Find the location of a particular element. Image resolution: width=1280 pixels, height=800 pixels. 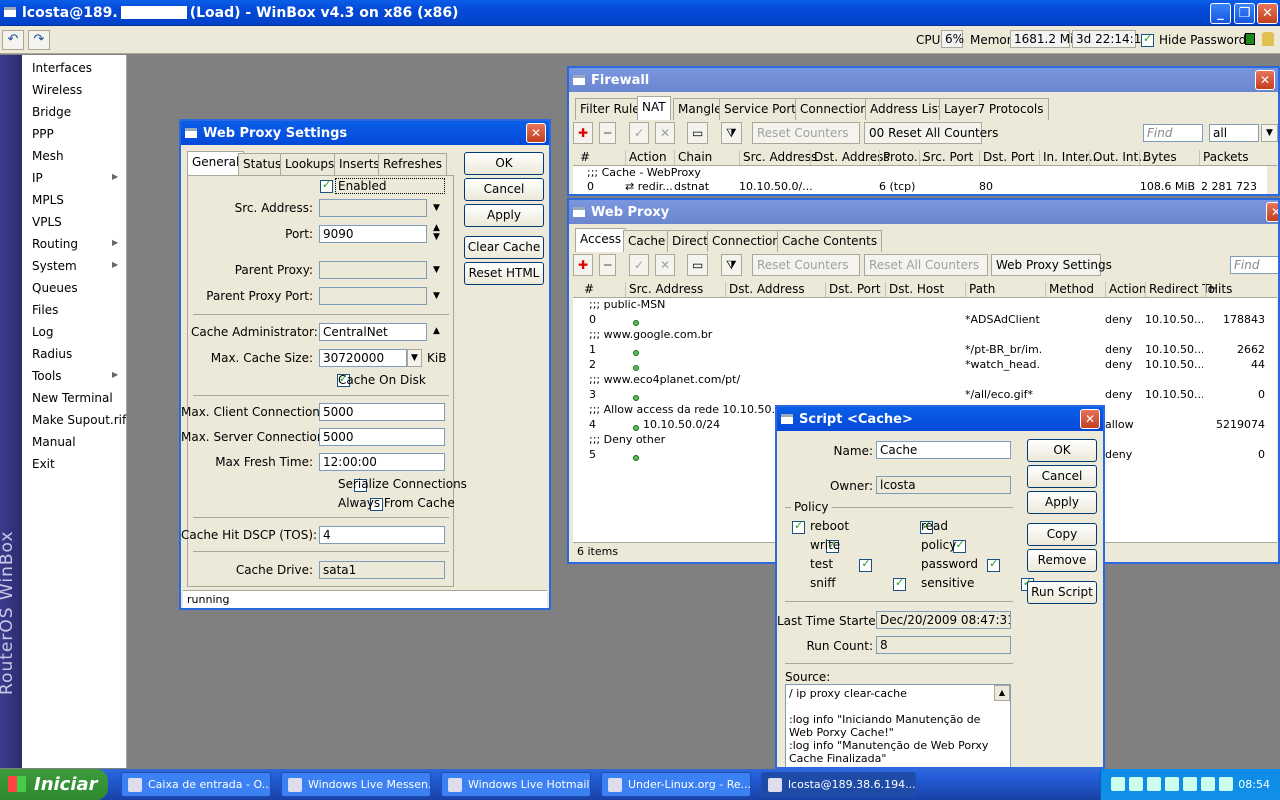

fw-reset-counters-button: Reset Counters is located at coordinates (806, 133).